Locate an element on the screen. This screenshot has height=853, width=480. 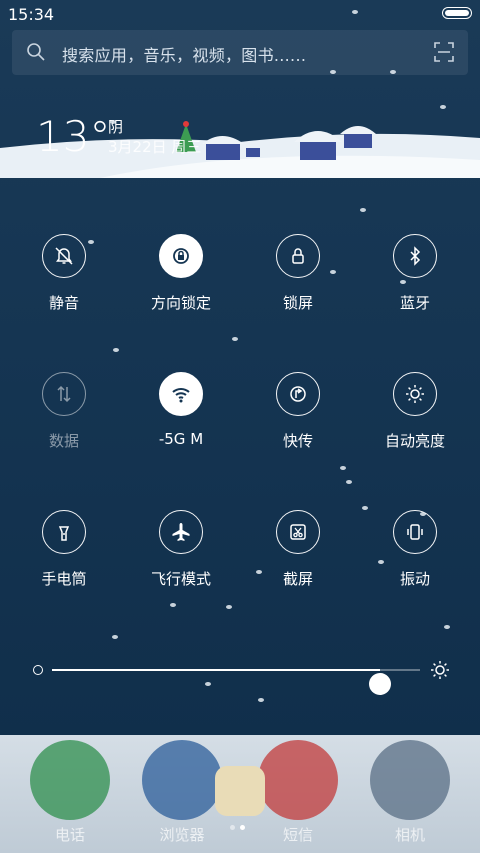
brightness-low-icon is located at coordinates (38, 670).